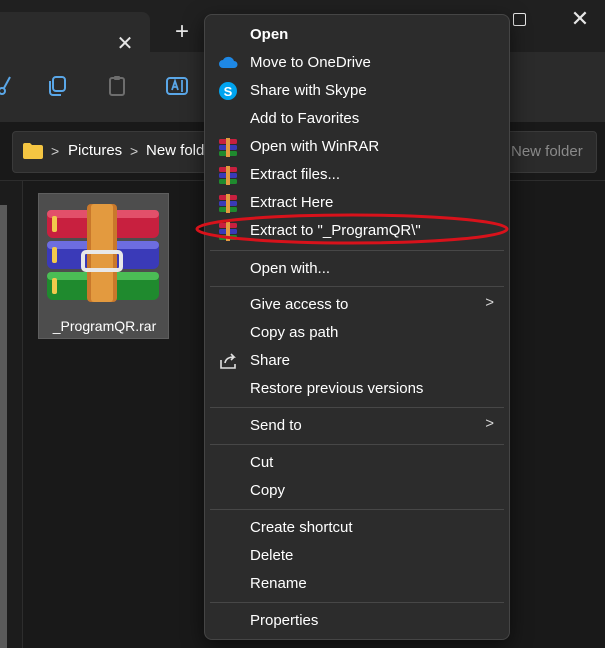 This screenshot has height=648, width=605. I want to click on menu-item-properties: Properties, so click(357, 621).